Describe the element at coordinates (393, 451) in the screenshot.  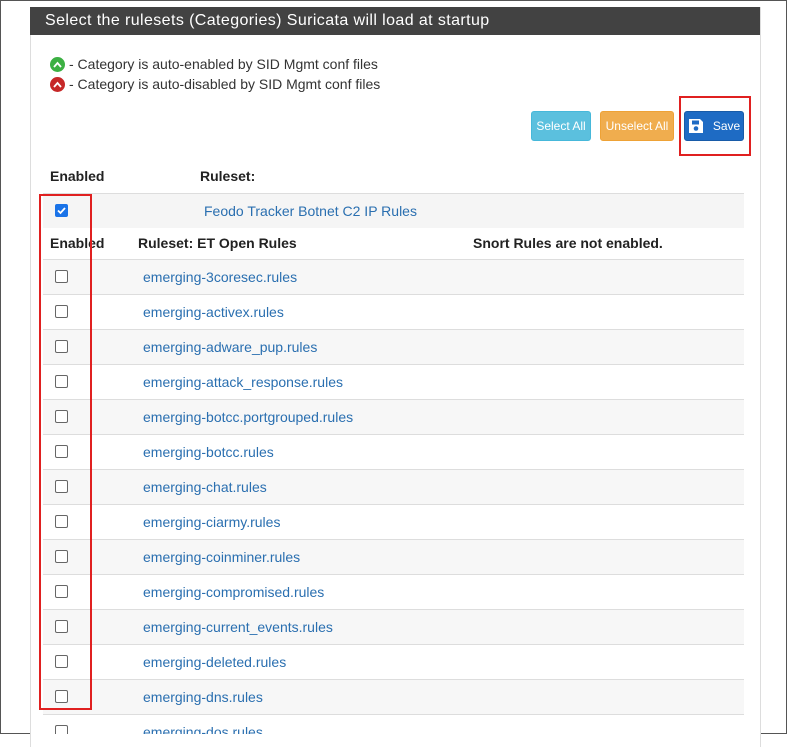
I see `rule-row: emerging-botcc.rules` at that location.